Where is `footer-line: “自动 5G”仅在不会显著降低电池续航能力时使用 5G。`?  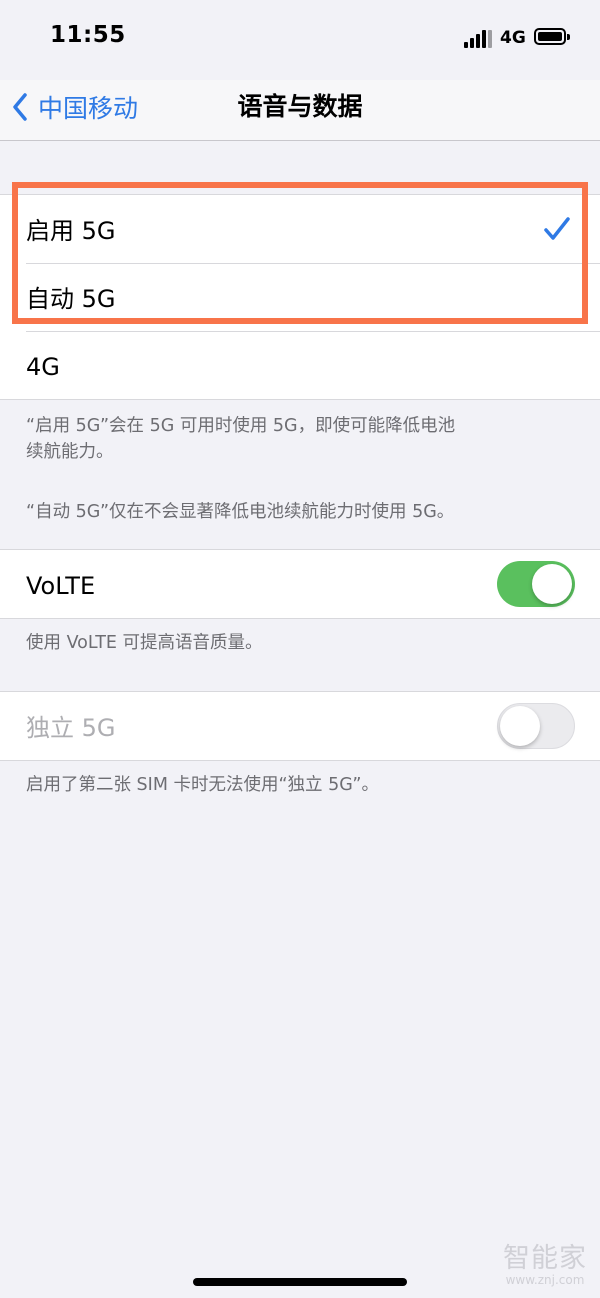
footer-line: “自动 5G”仅在不会显著降低电池续航能力时使用 5G。 is located at coordinates (240, 512).